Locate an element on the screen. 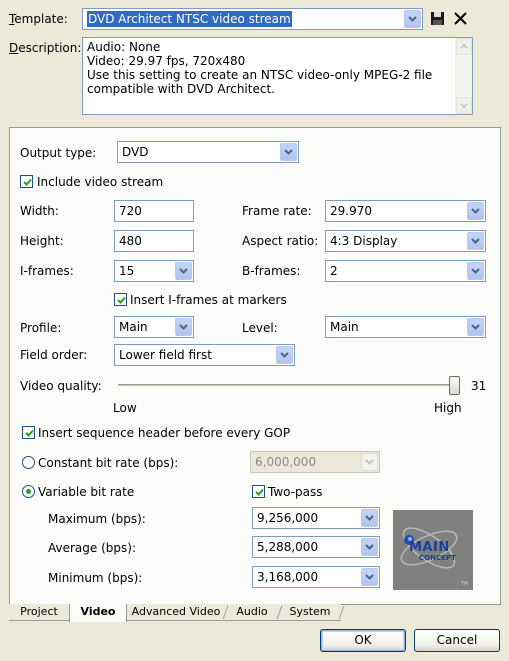  description-line: compatible with DVD Architect. is located at coordinates (181, 89).